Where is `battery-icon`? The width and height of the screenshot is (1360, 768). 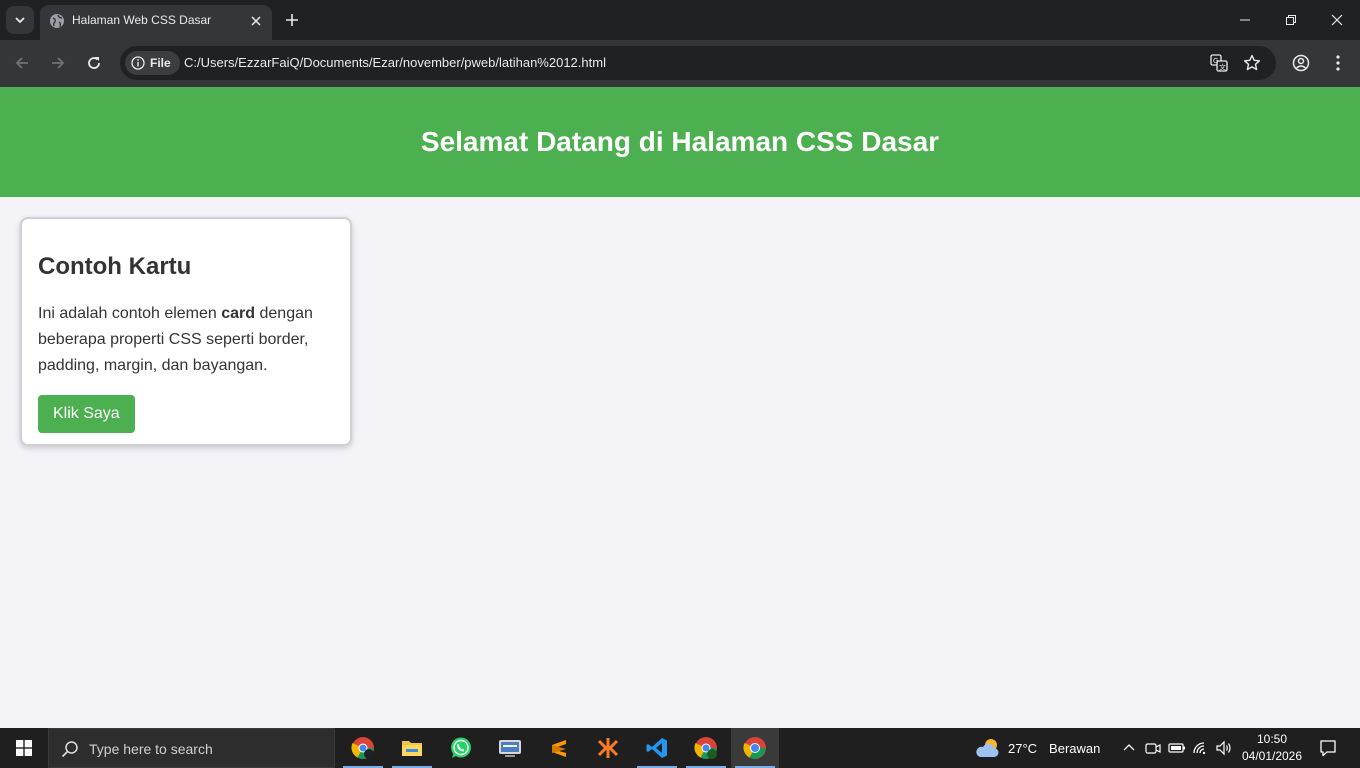
battery-icon is located at coordinates (1176, 748).